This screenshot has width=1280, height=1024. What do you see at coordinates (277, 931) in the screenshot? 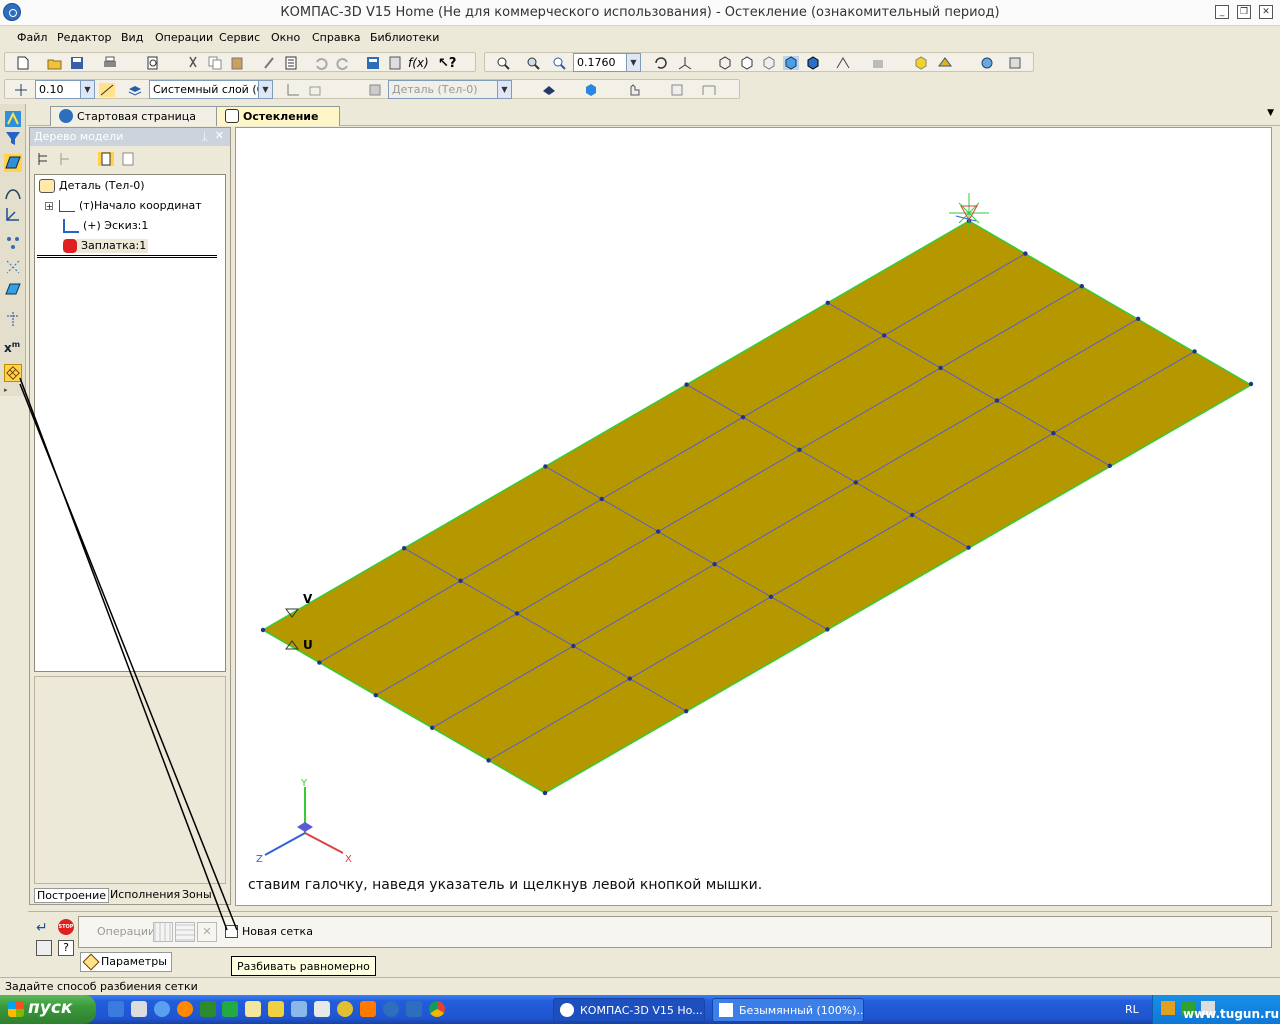
I see `new-grid-label: Новая сетка` at bounding box center [277, 931].